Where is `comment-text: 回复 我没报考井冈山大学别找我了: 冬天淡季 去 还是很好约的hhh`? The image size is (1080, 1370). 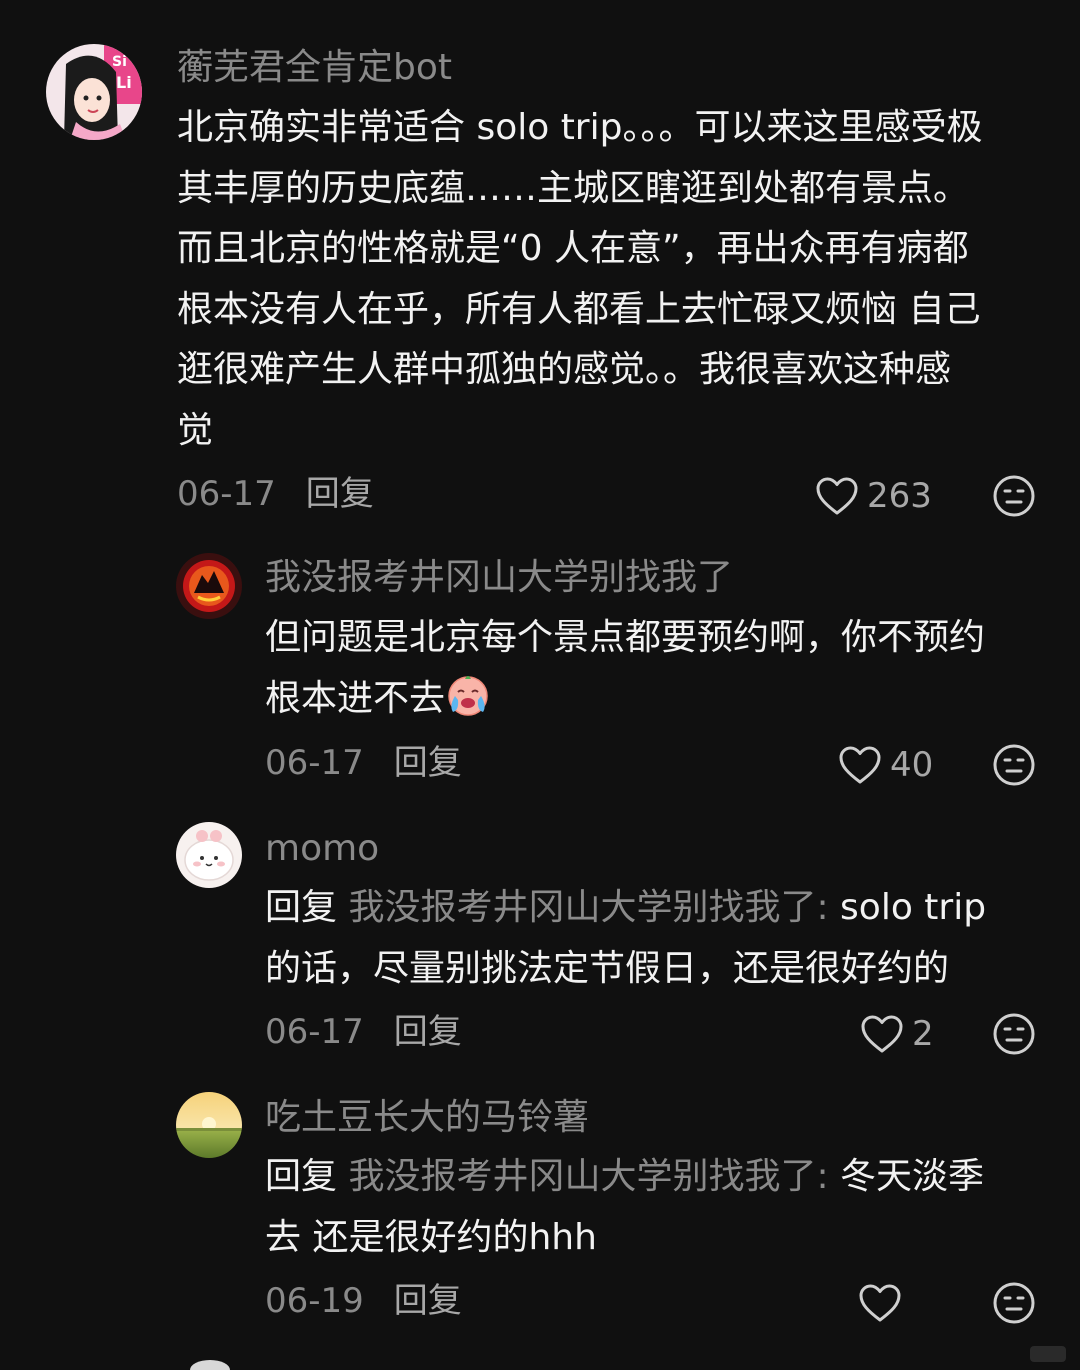 comment-text: 回复 我没报考井冈山大学别找我了: 冬天淡季 去 还是很好约的hhh is located at coordinates (624, 1207).